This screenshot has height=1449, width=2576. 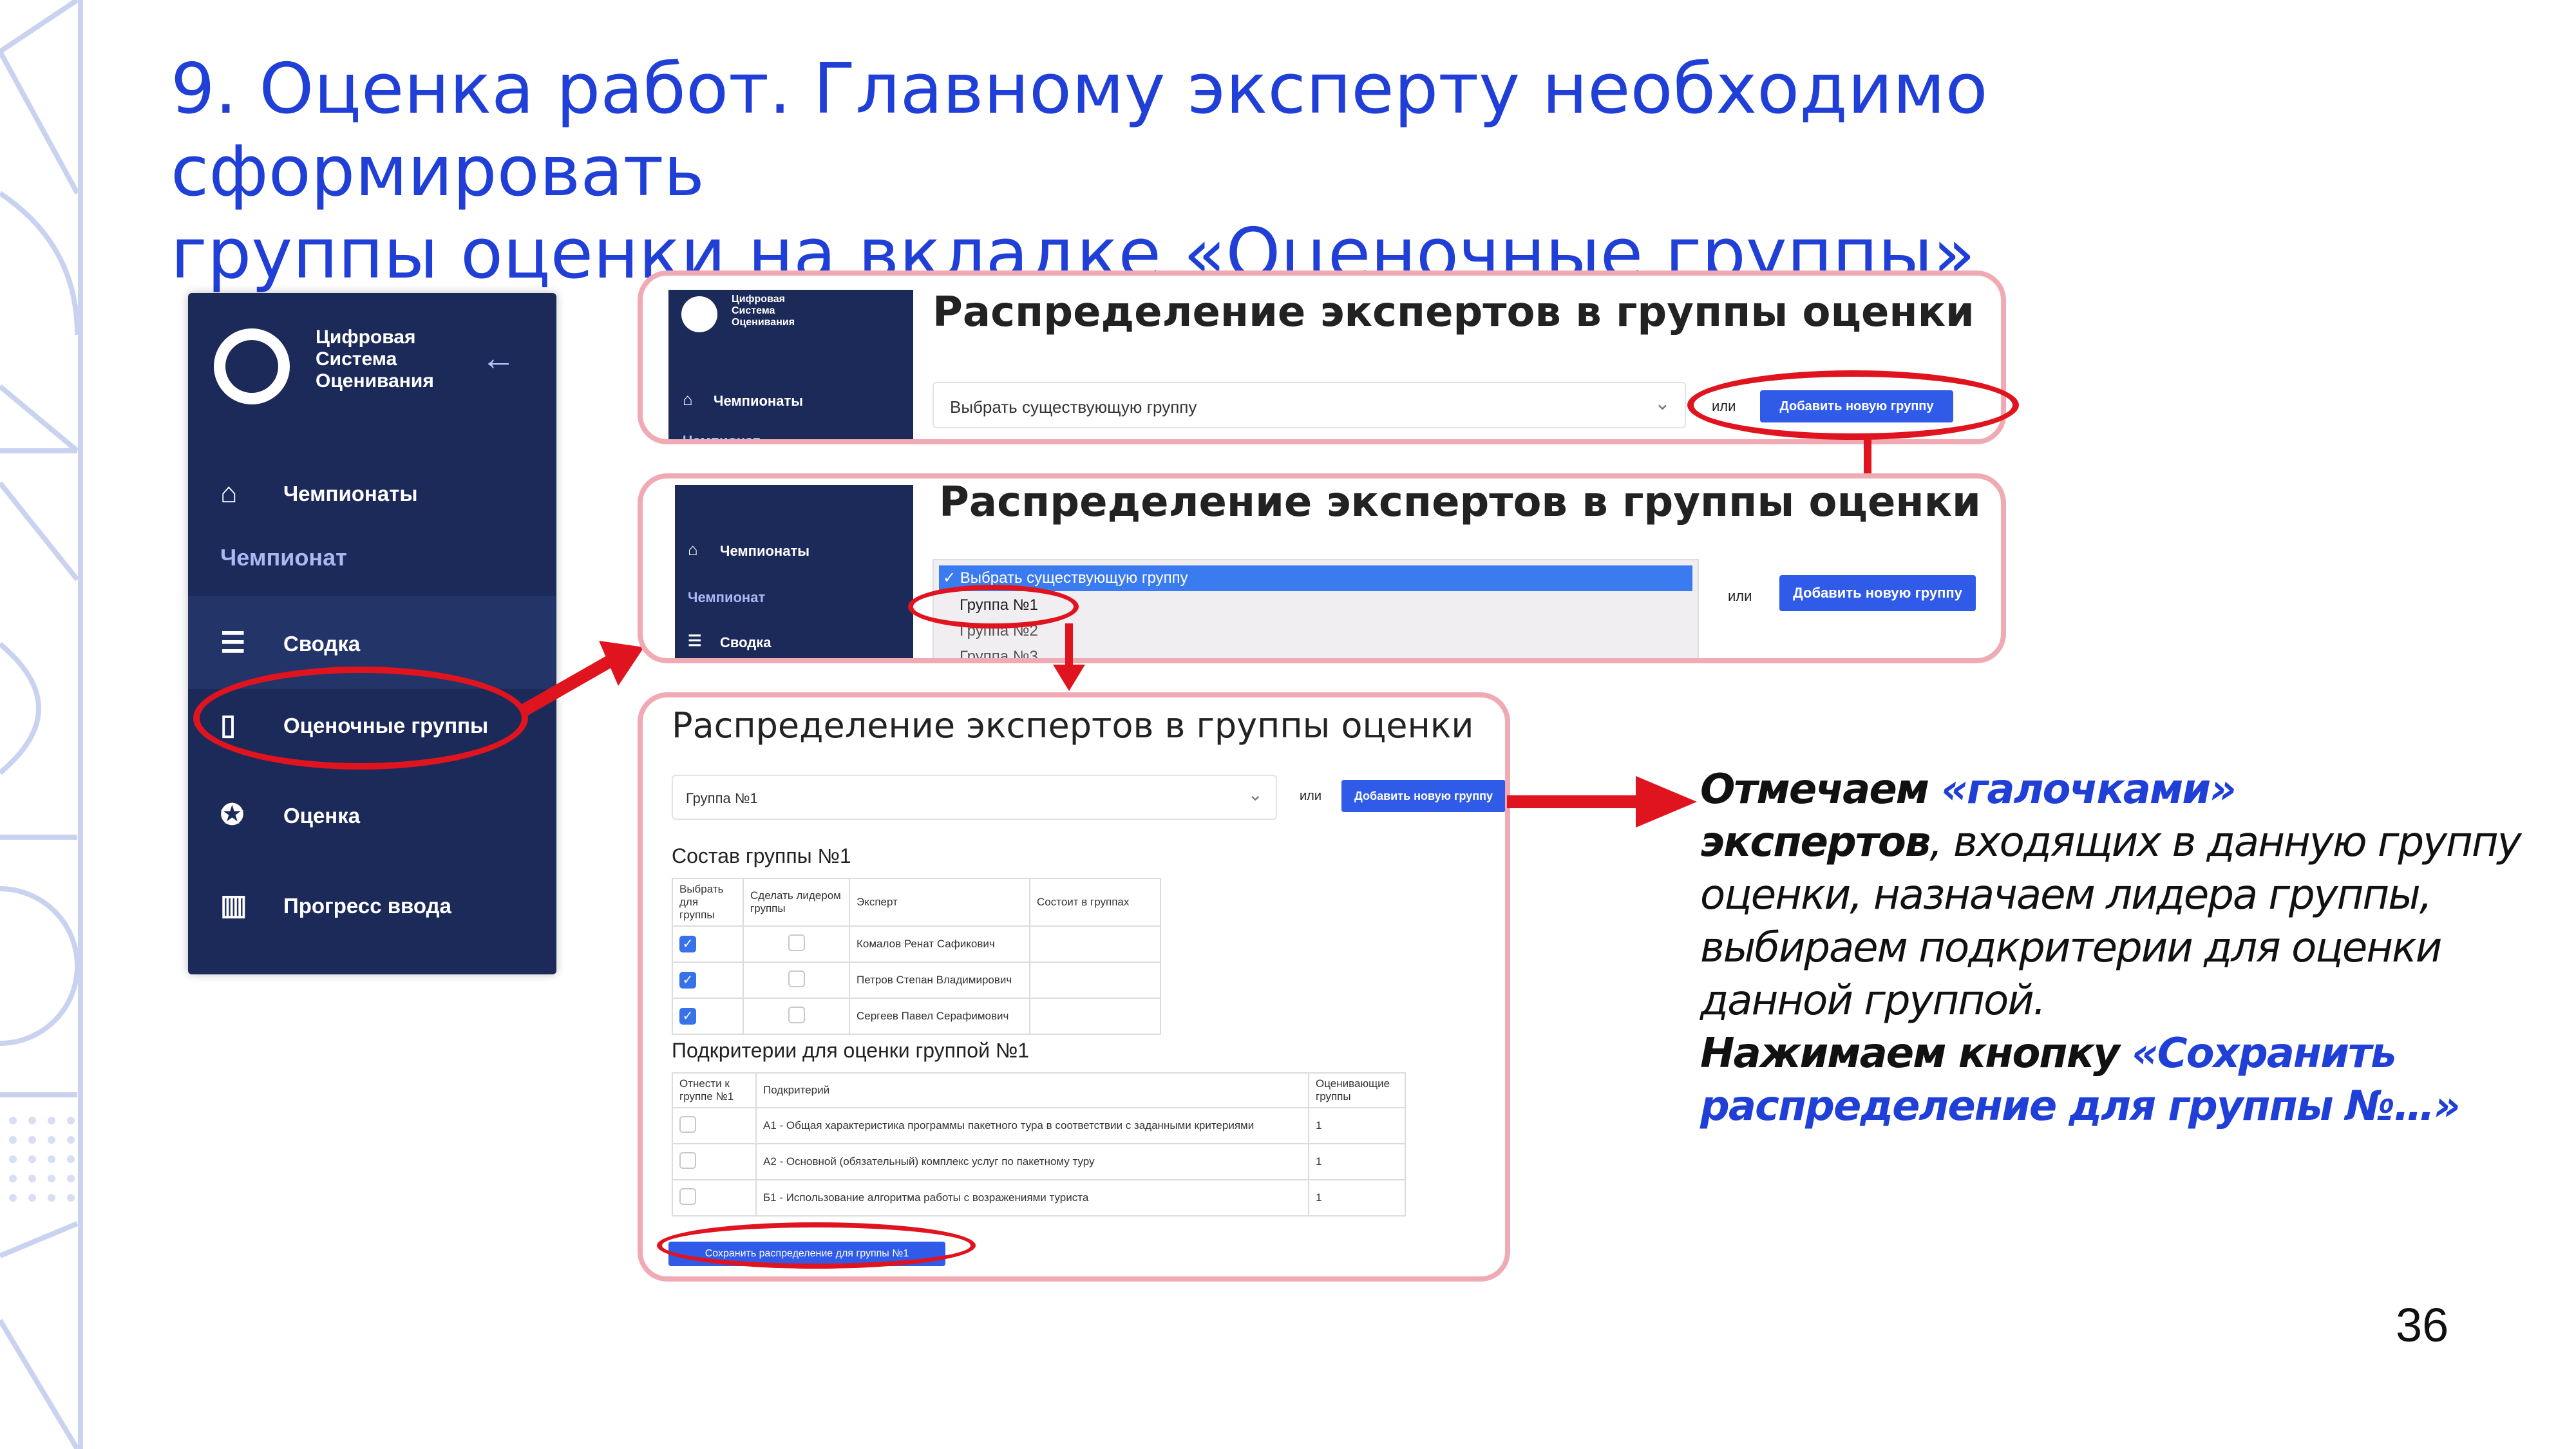 I want to click on badge-check-icon: ✪, so click(x=232, y=815).